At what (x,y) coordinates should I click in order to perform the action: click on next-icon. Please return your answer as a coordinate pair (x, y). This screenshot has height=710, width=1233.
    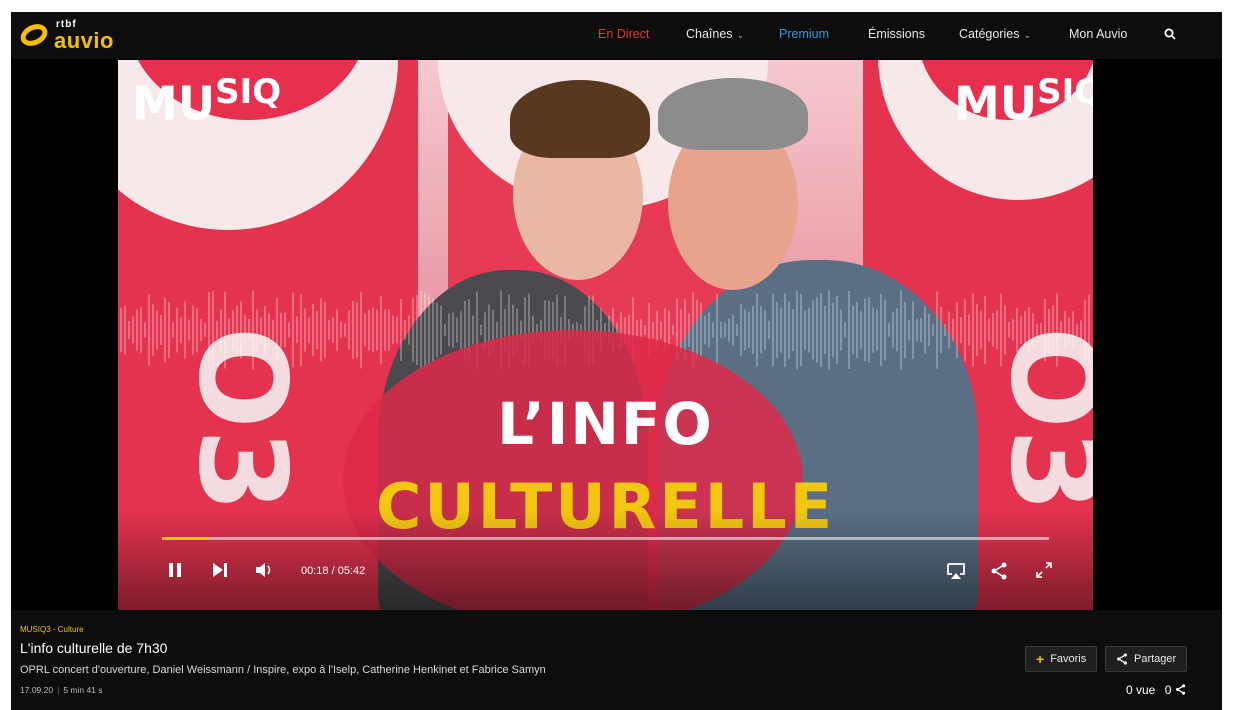
    Looking at the image, I should click on (220, 570).